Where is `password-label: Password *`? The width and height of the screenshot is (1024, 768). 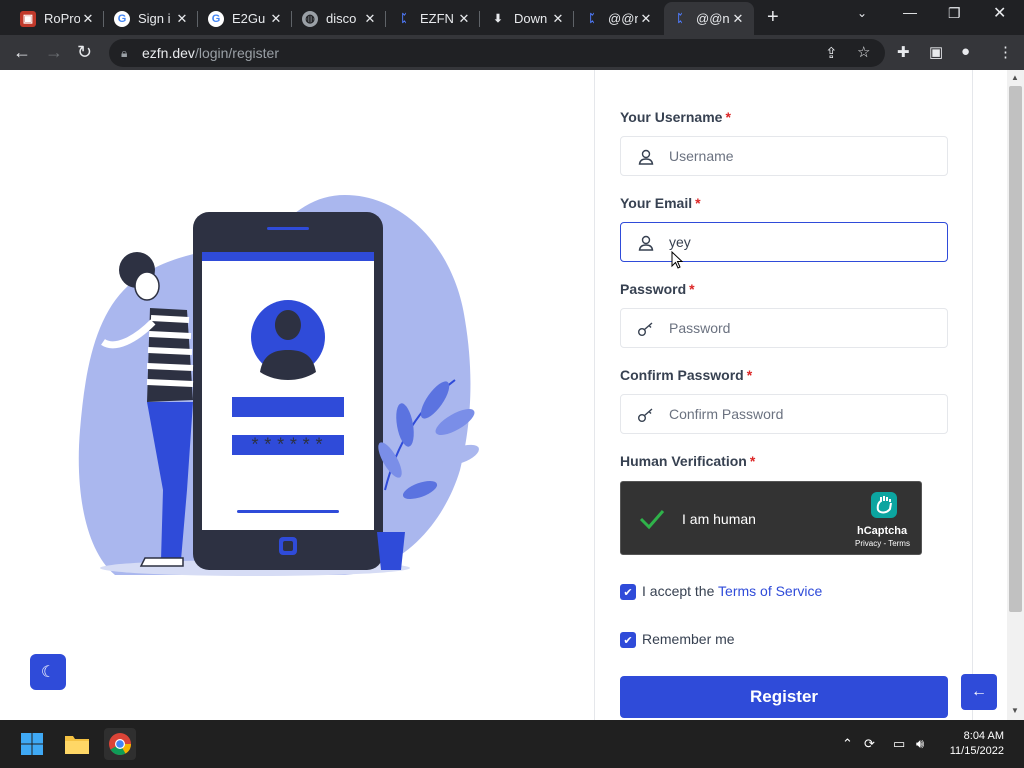 password-label: Password * is located at coordinates (657, 289).